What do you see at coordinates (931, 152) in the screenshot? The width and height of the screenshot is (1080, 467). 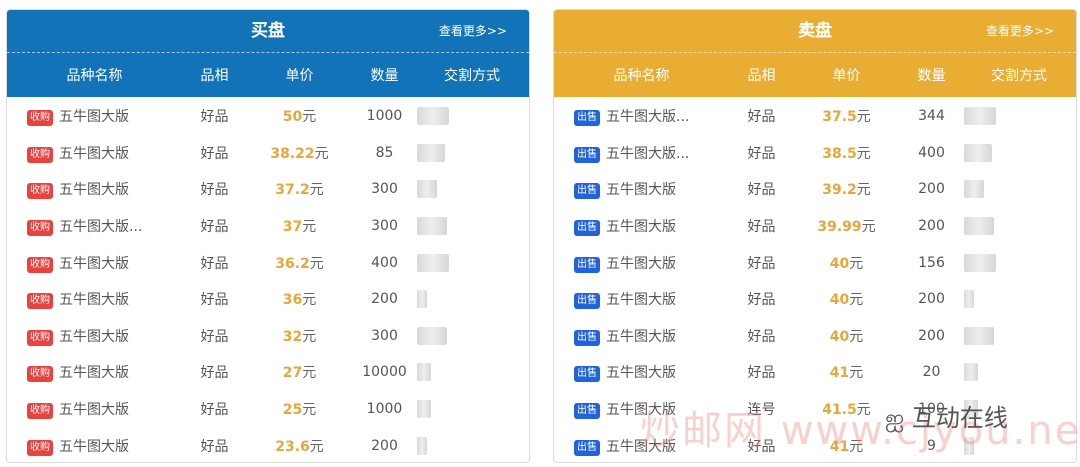 I see `qty-cell: 400` at bounding box center [931, 152].